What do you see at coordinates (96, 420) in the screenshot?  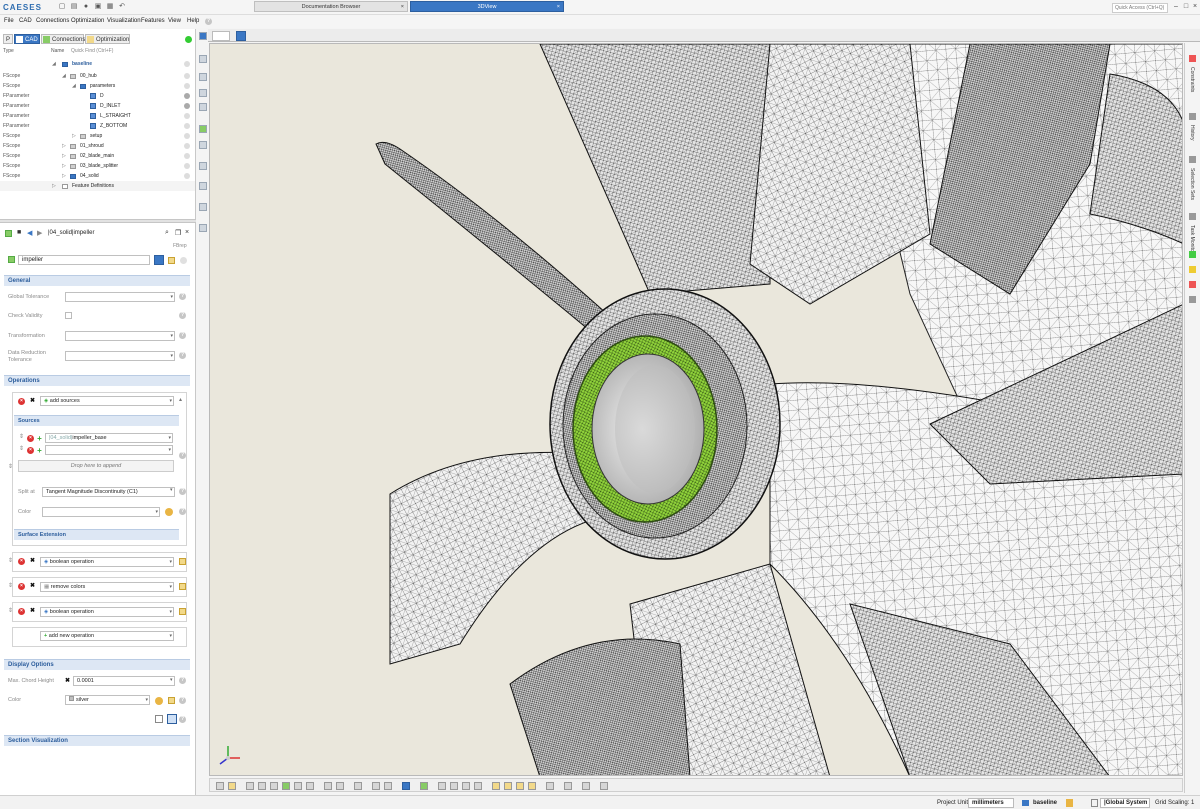 I see `section-sources: Sources` at bounding box center [96, 420].